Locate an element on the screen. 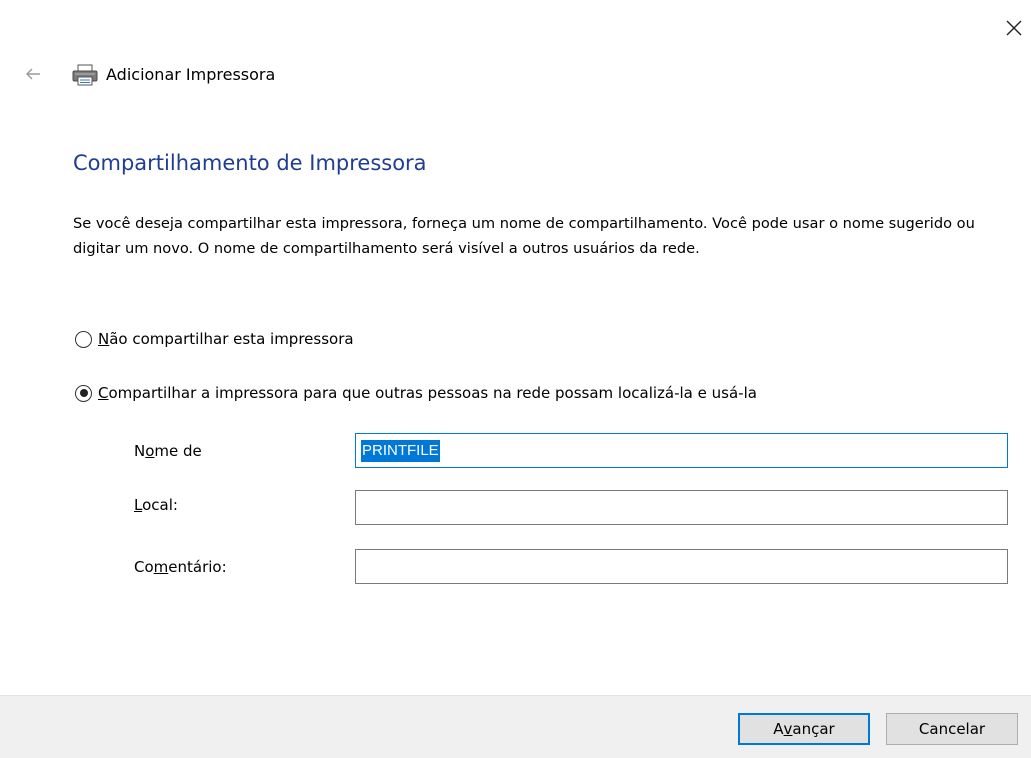 This screenshot has height=758, width=1031. close-button is located at coordinates (1014, 28).